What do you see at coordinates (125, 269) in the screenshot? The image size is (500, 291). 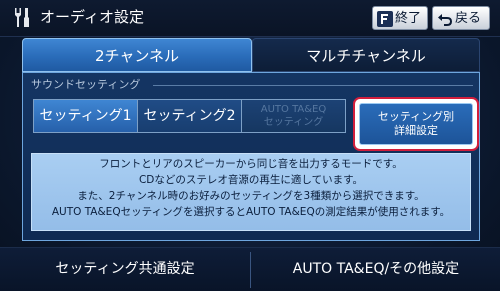 I see `common-settings-button: セッティング共通設定` at bounding box center [125, 269].